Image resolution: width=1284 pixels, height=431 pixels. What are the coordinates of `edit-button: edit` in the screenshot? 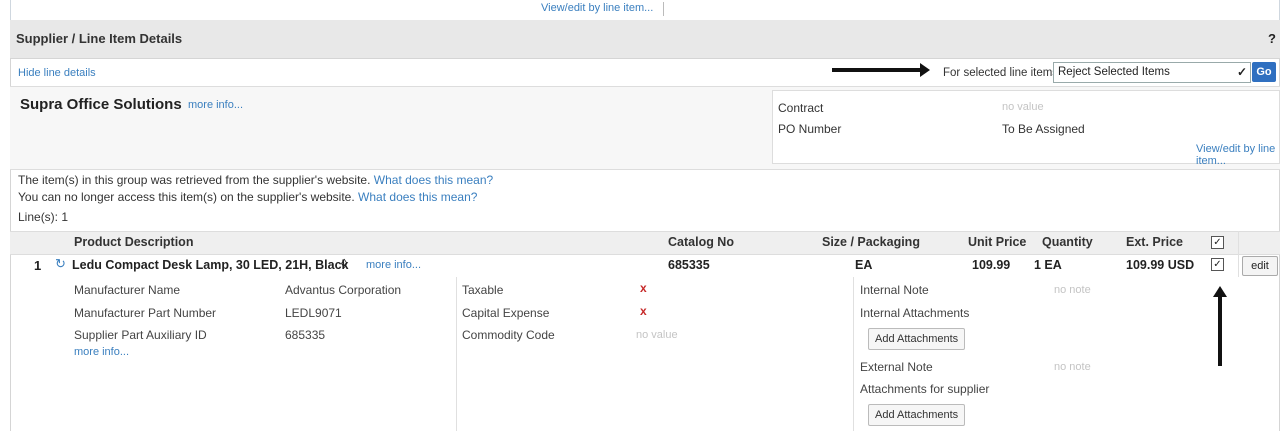 It's located at (1260, 266).